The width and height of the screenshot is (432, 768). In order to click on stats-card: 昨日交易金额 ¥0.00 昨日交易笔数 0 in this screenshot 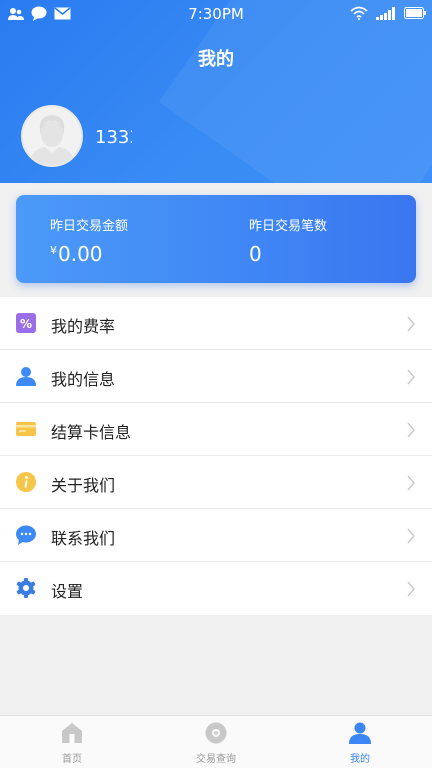, I will do `click(216, 239)`.